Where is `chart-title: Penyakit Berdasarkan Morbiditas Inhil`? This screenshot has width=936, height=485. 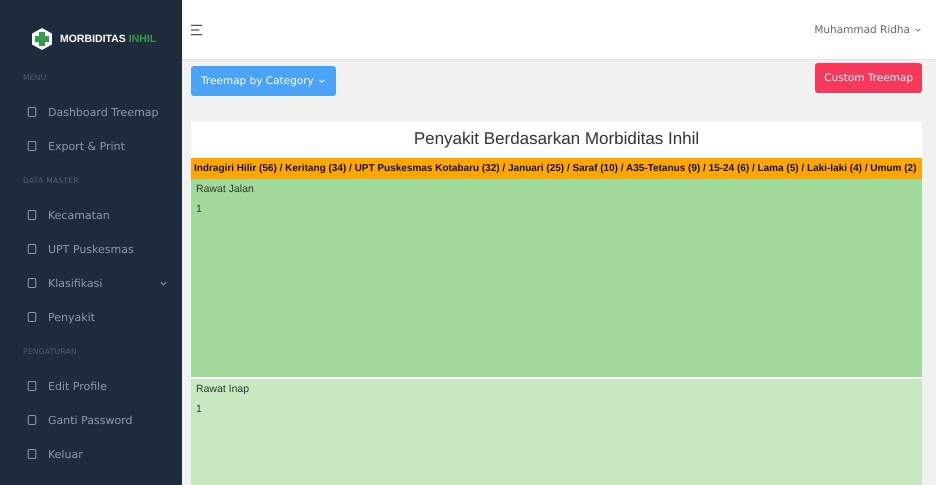 chart-title: Penyakit Berdasarkan Morbiditas Inhil is located at coordinates (556, 139).